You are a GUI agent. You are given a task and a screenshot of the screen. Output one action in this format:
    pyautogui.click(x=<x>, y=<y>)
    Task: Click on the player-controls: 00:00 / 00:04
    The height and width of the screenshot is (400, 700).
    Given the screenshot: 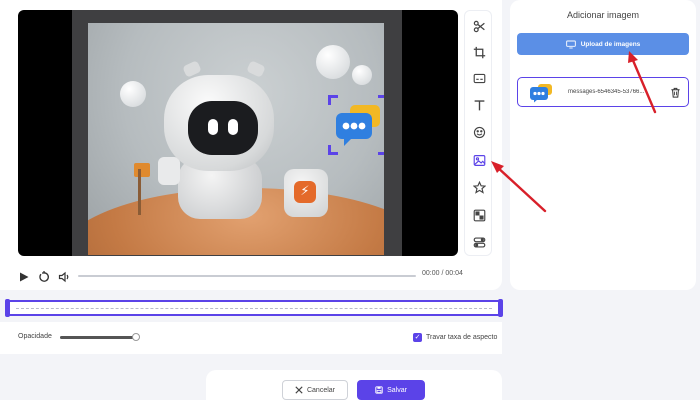 What is the action you would take?
    pyautogui.click(x=240, y=276)
    